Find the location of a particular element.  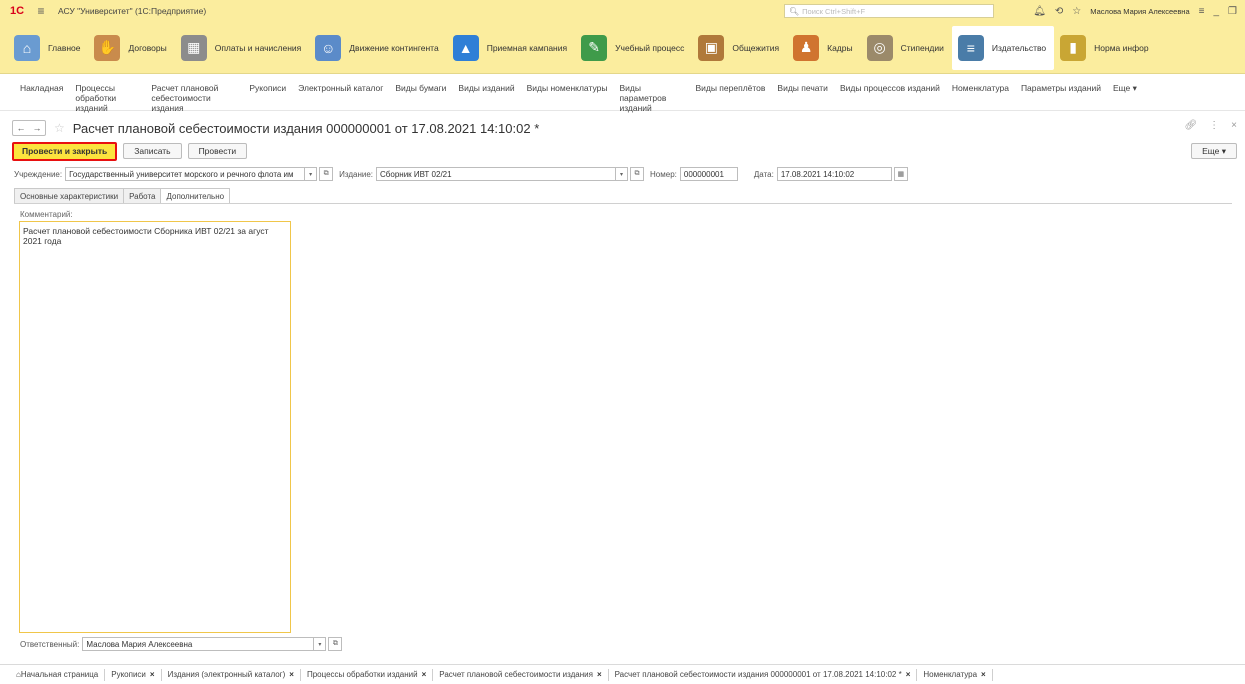

section-building: ▣ Общежития is located at coordinates (739, 48).